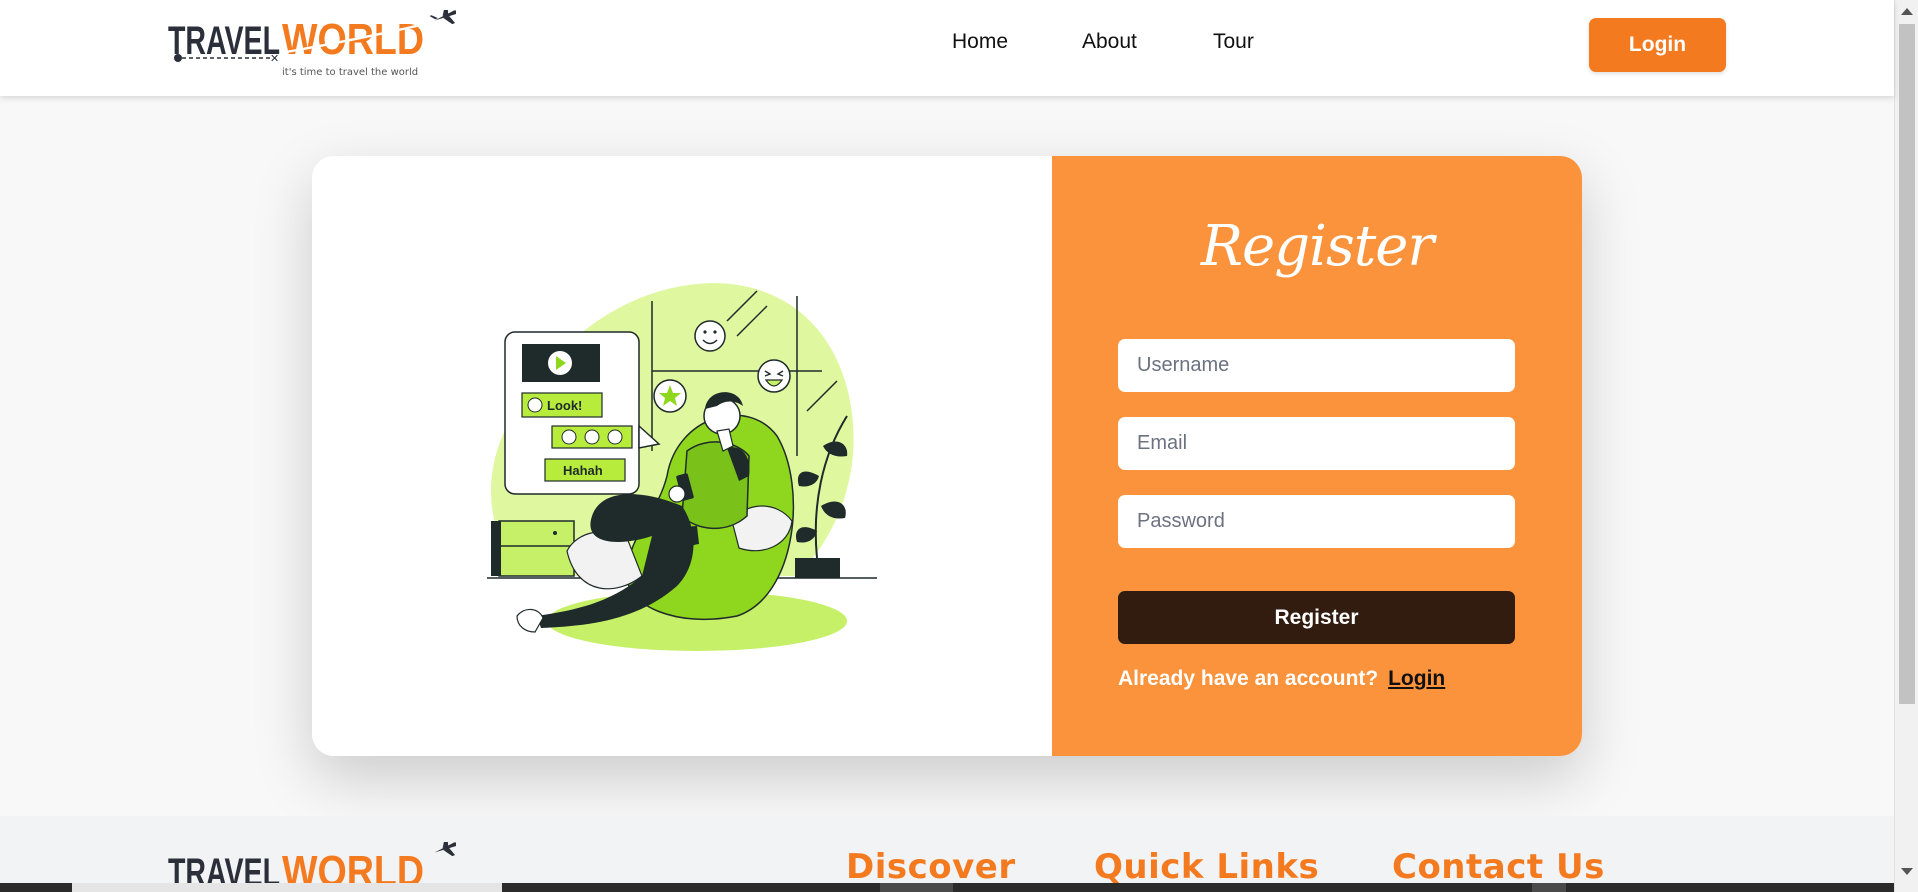 The image size is (1918, 892). Describe the element at coordinates (564, 405) in the screenshot. I see `chat-bubble-look: Look!` at that location.